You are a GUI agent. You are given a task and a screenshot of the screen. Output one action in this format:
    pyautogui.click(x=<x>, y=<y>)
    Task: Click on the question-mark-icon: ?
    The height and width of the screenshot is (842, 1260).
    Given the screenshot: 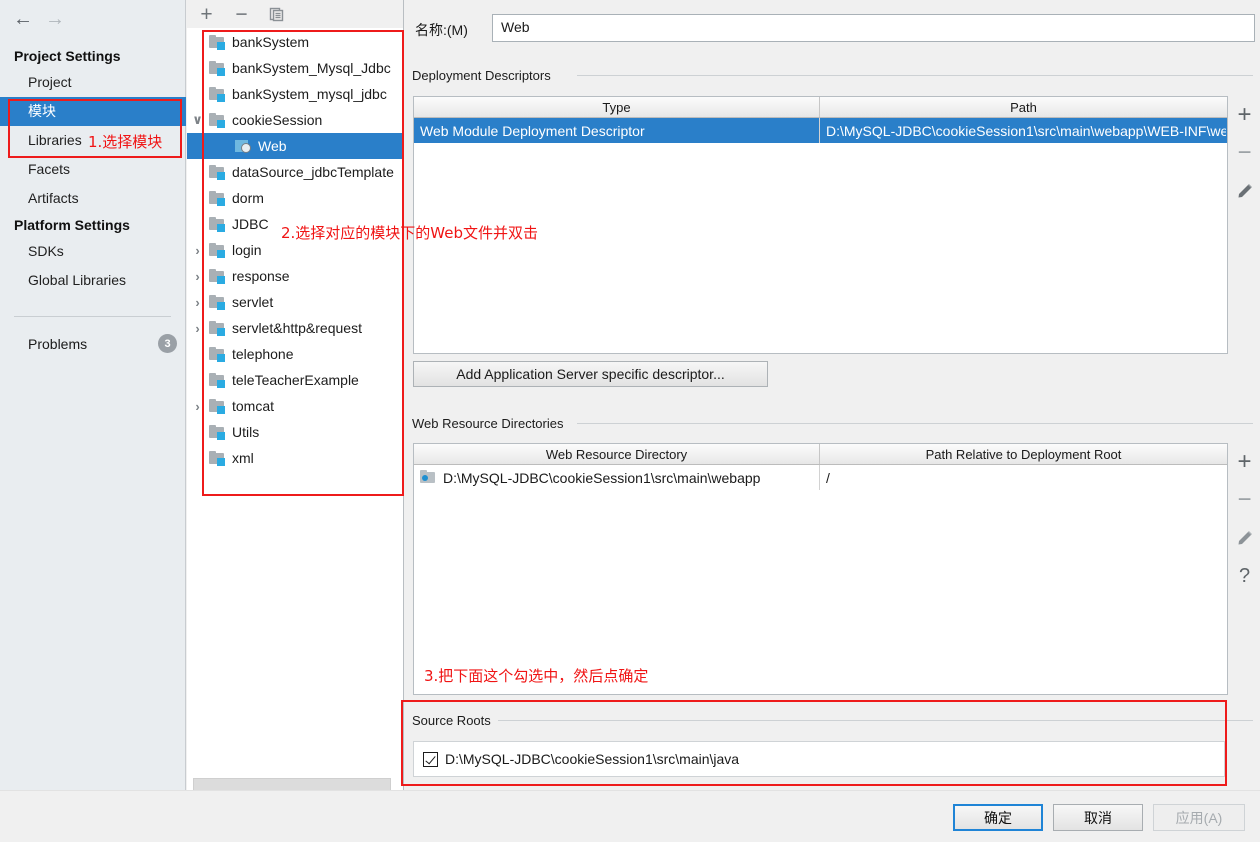 What is the action you would take?
    pyautogui.click(x=1244, y=576)
    